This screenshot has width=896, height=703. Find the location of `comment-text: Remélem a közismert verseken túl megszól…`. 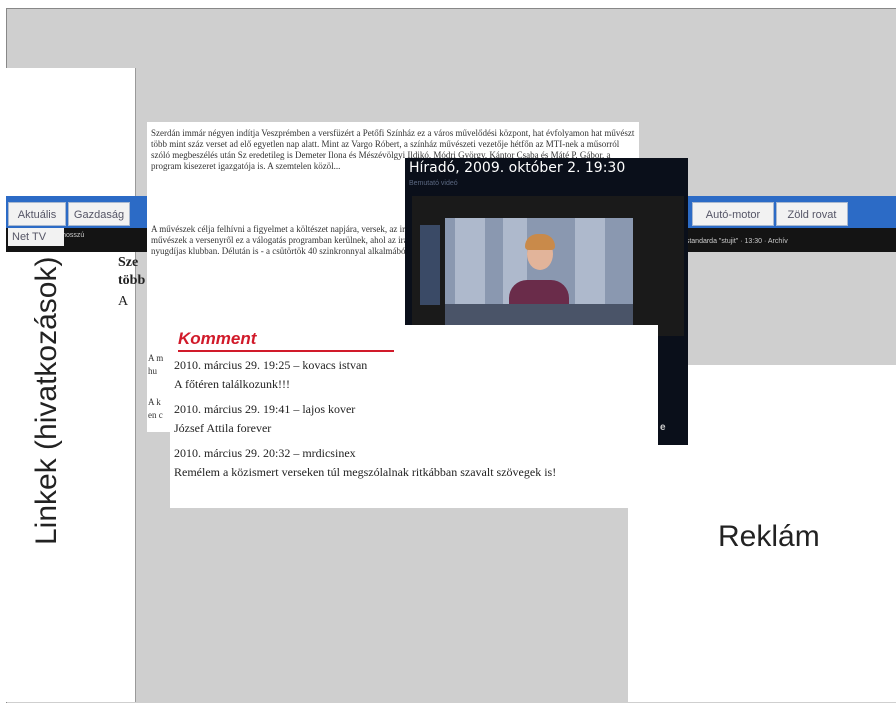

comment-text: Remélem a közismert verseken túl megszól… is located at coordinates (365, 472).